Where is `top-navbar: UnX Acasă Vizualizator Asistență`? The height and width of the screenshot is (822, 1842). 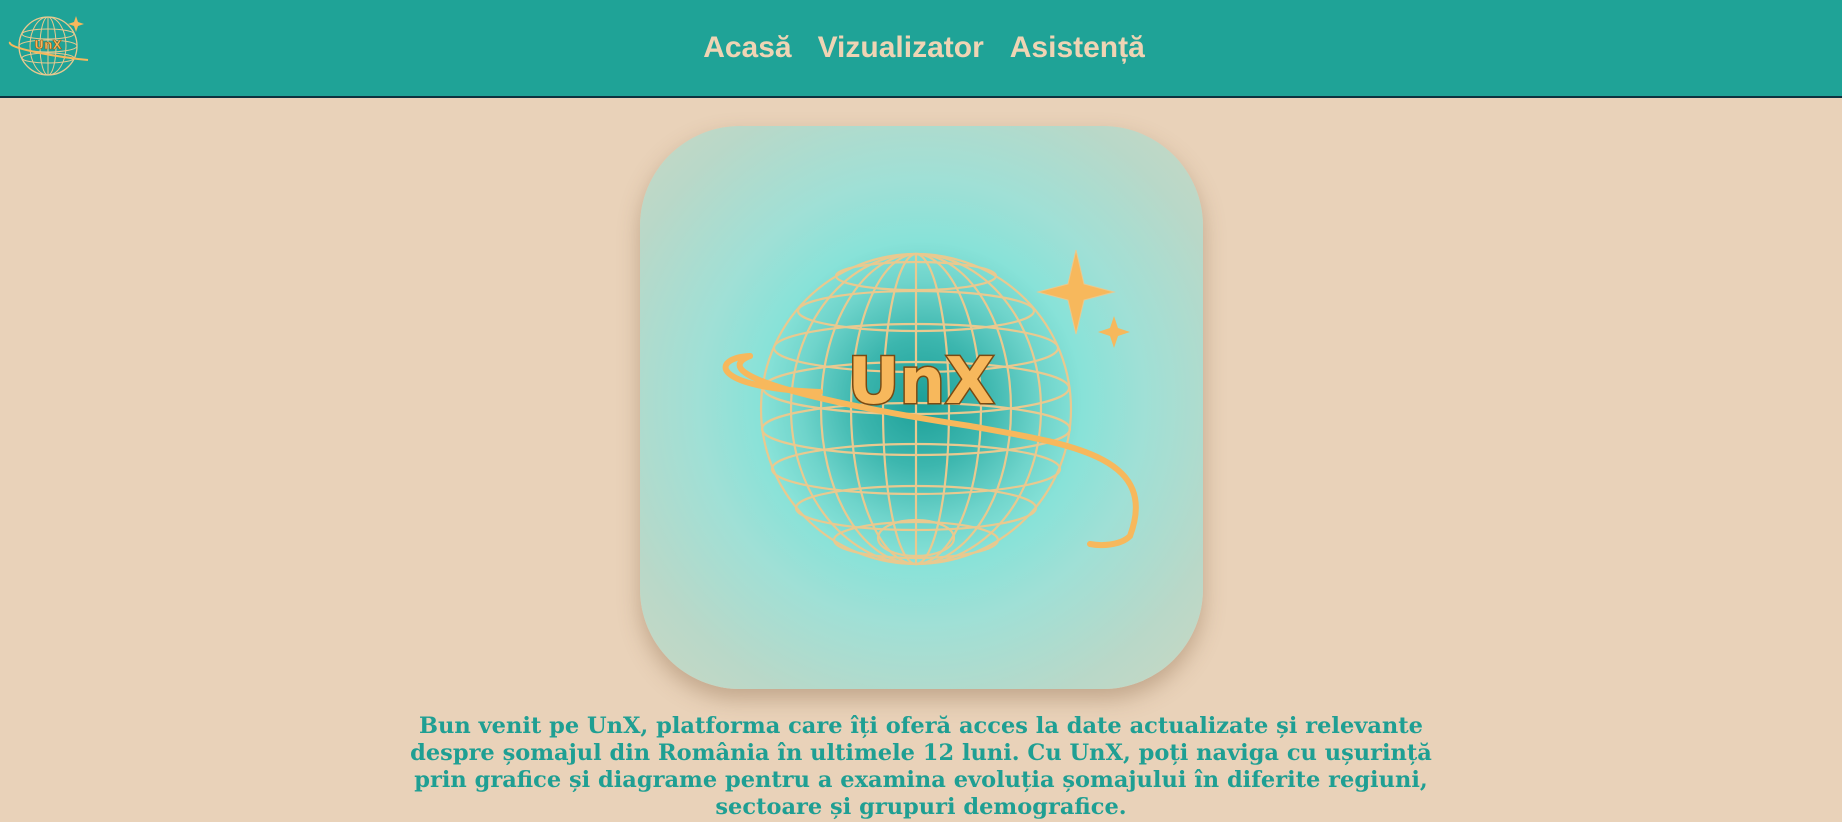 top-navbar: UnX Acasă Vizualizator Asistență is located at coordinates (921, 49).